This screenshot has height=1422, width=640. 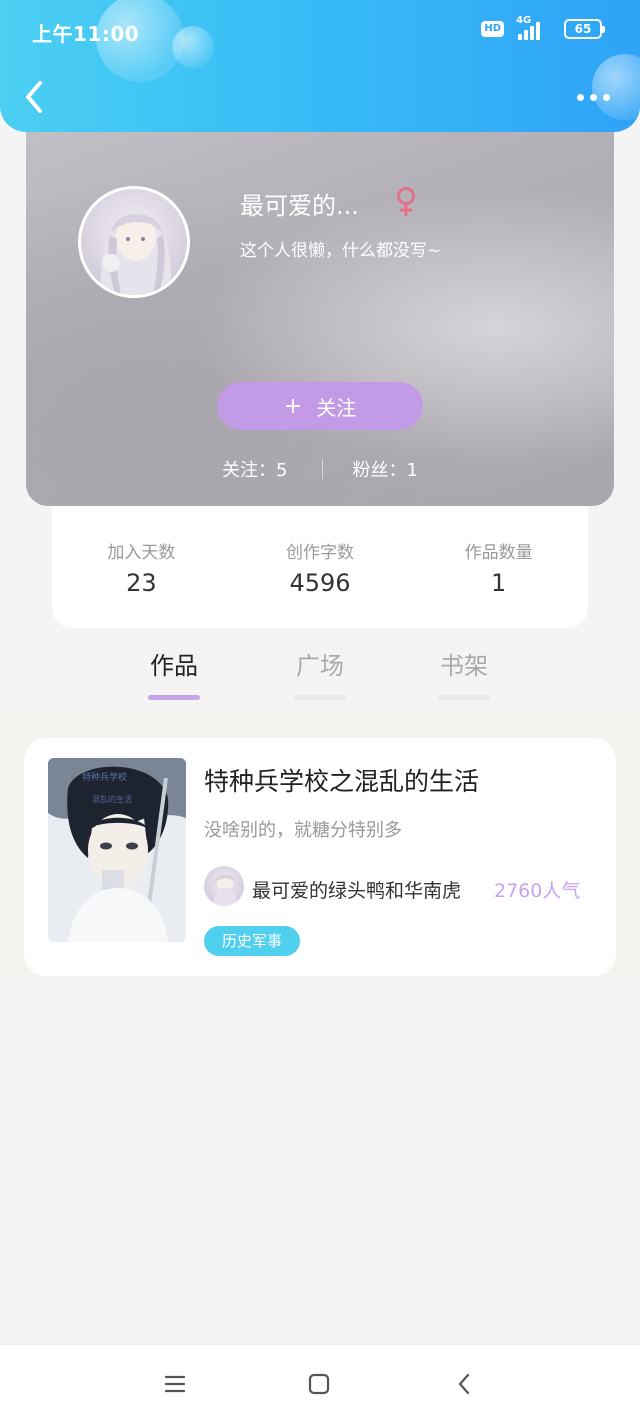 I want to click on following-count: 关注：5, so click(x=254, y=469).